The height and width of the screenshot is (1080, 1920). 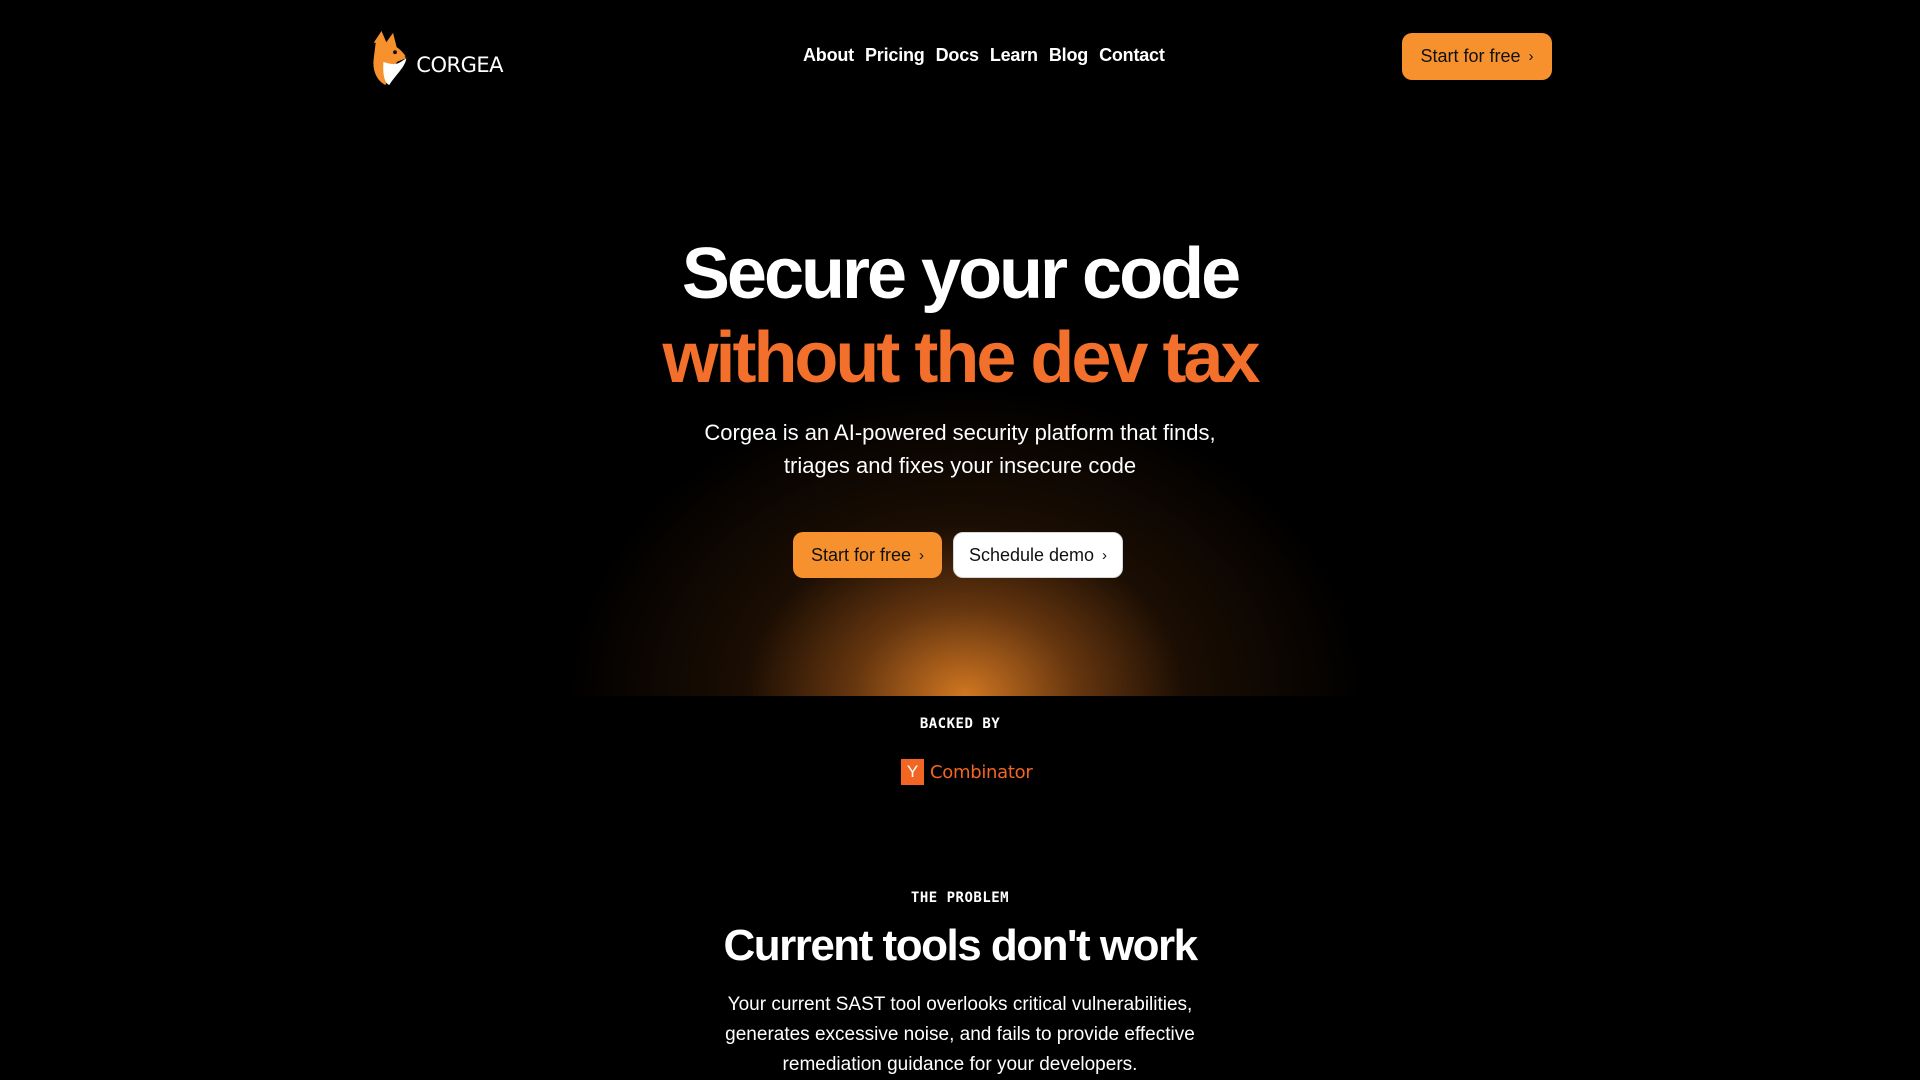 I want to click on header-cta-label: Start for free, so click(x=1470, y=56).